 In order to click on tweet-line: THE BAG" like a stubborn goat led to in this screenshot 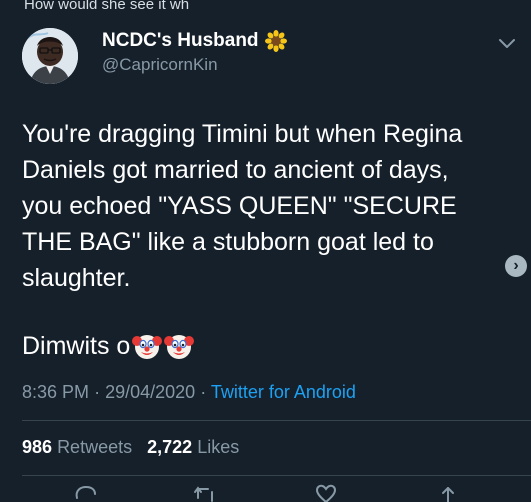, I will do `click(228, 242)`.